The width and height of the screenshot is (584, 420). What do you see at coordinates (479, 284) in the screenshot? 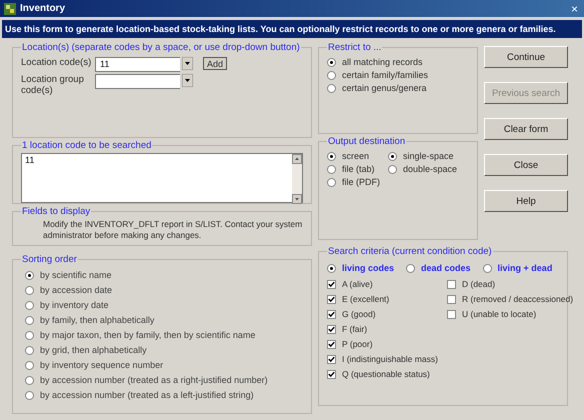
I see `option-label: D (dead)` at bounding box center [479, 284].